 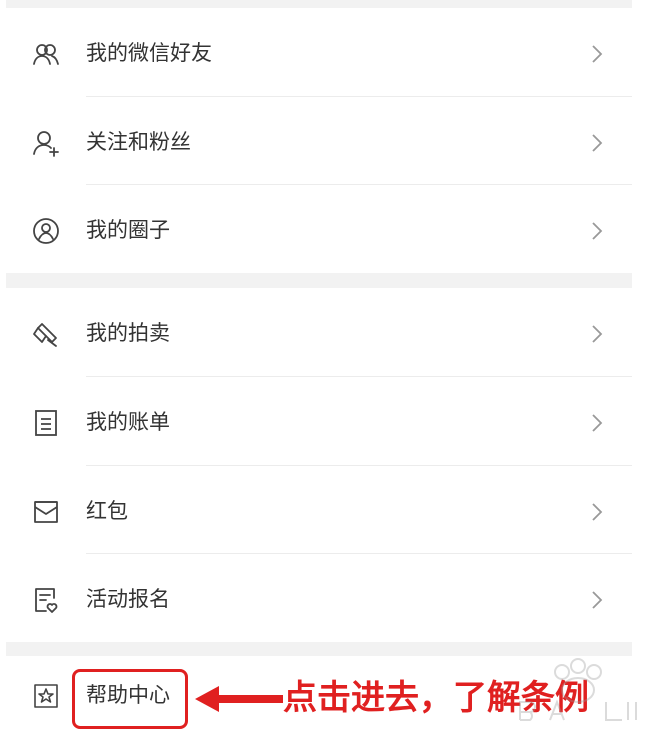 I want to click on watermark-logo, so click(x=580, y=691).